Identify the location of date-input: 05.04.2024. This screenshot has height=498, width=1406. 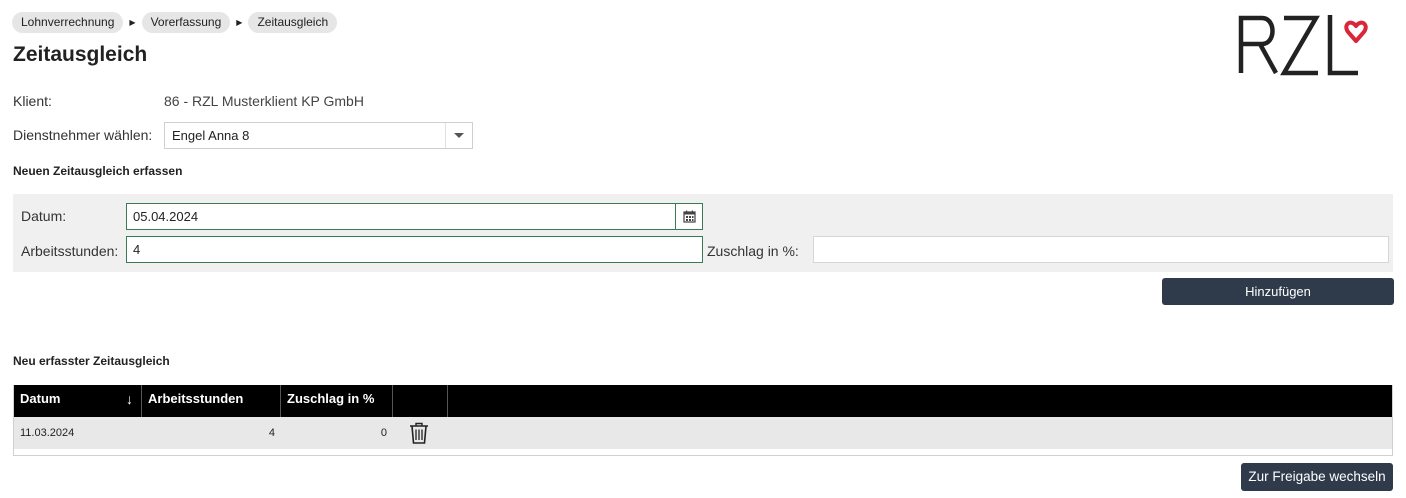
(414, 216).